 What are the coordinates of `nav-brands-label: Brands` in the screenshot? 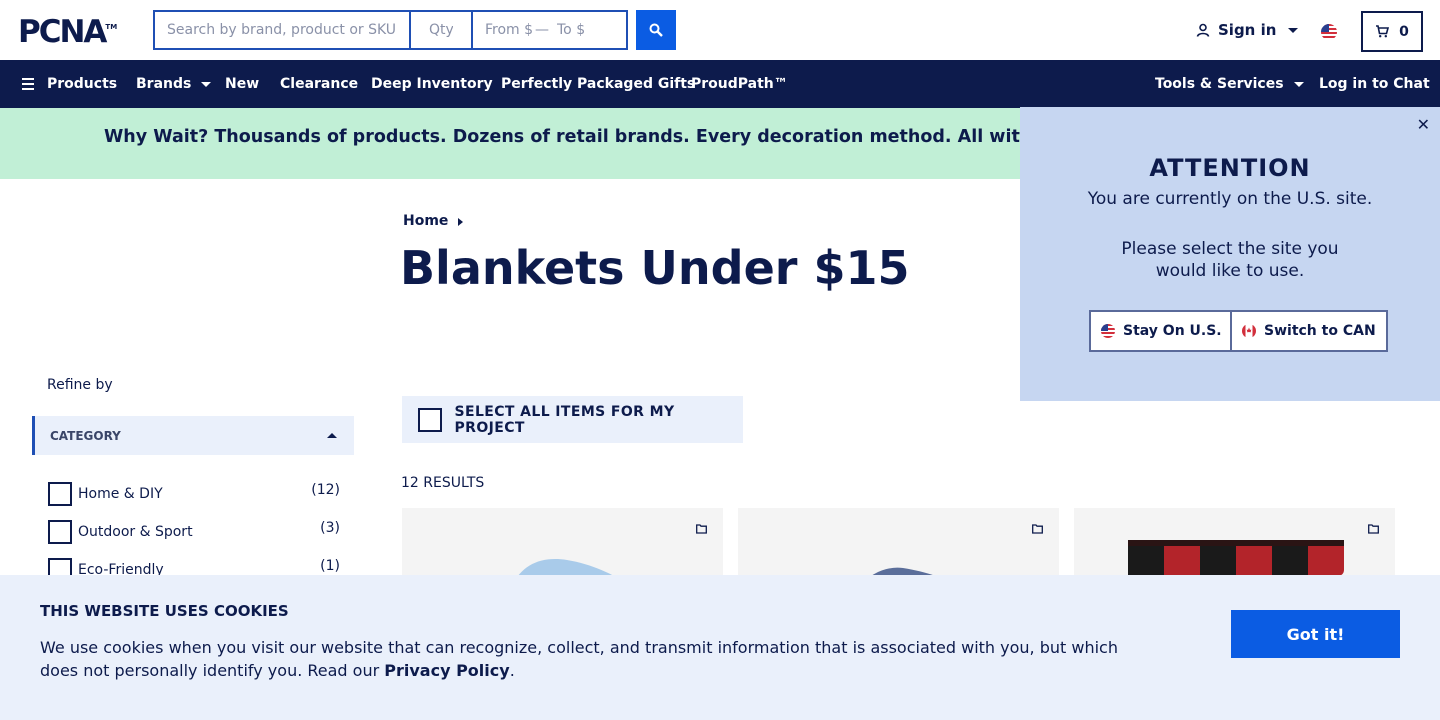 It's located at (164, 84).